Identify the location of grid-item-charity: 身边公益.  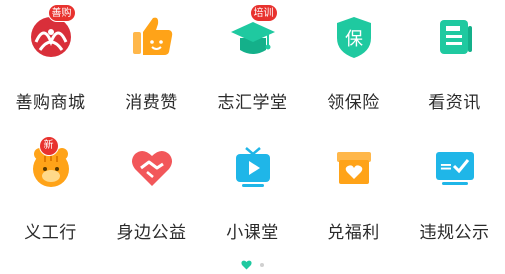
(151, 202).